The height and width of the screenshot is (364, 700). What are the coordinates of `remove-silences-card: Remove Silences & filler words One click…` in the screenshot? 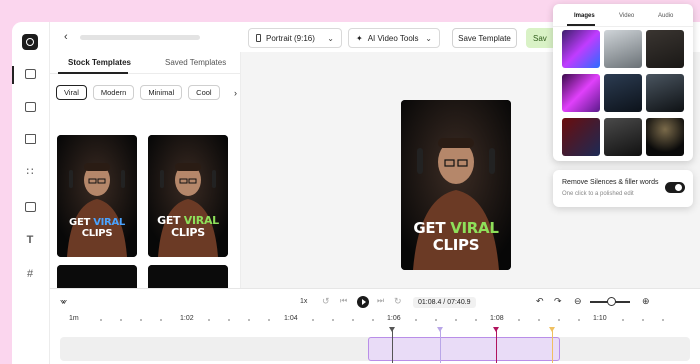 It's located at (623, 188).